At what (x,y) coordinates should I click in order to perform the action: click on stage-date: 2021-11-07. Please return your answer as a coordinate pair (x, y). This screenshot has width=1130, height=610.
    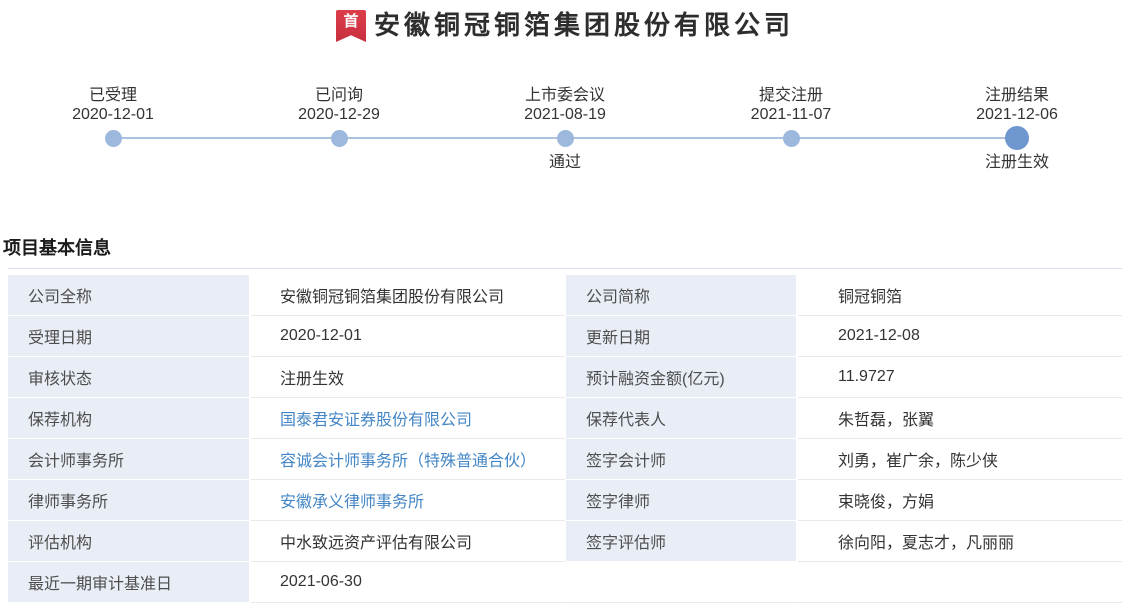
    Looking at the image, I should click on (791, 114).